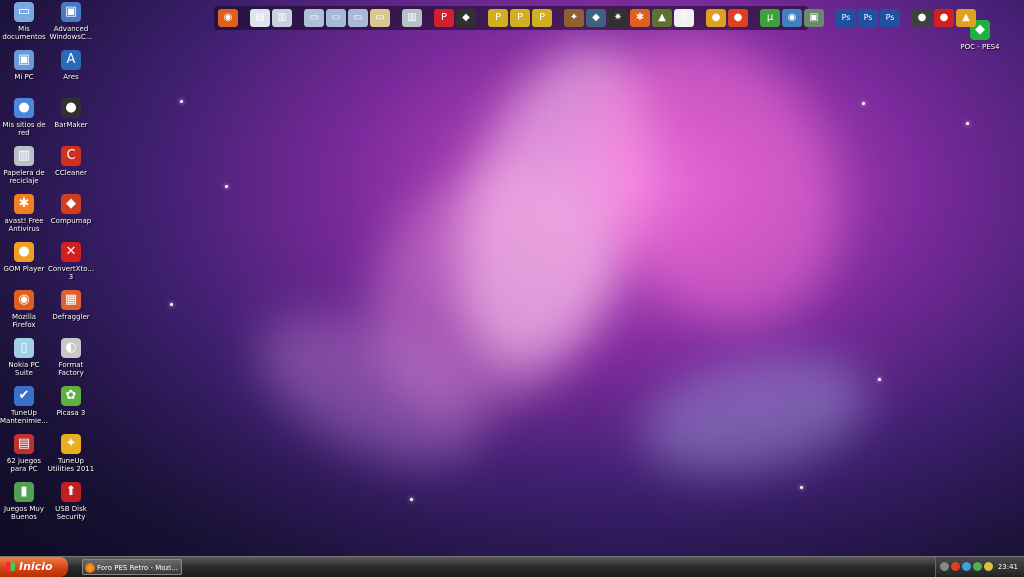 The height and width of the screenshot is (577, 1024). What do you see at coordinates (71, 369) in the screenshot?
I see `desktop-icon-label: Format Factory` at bounding box center [71, 369].